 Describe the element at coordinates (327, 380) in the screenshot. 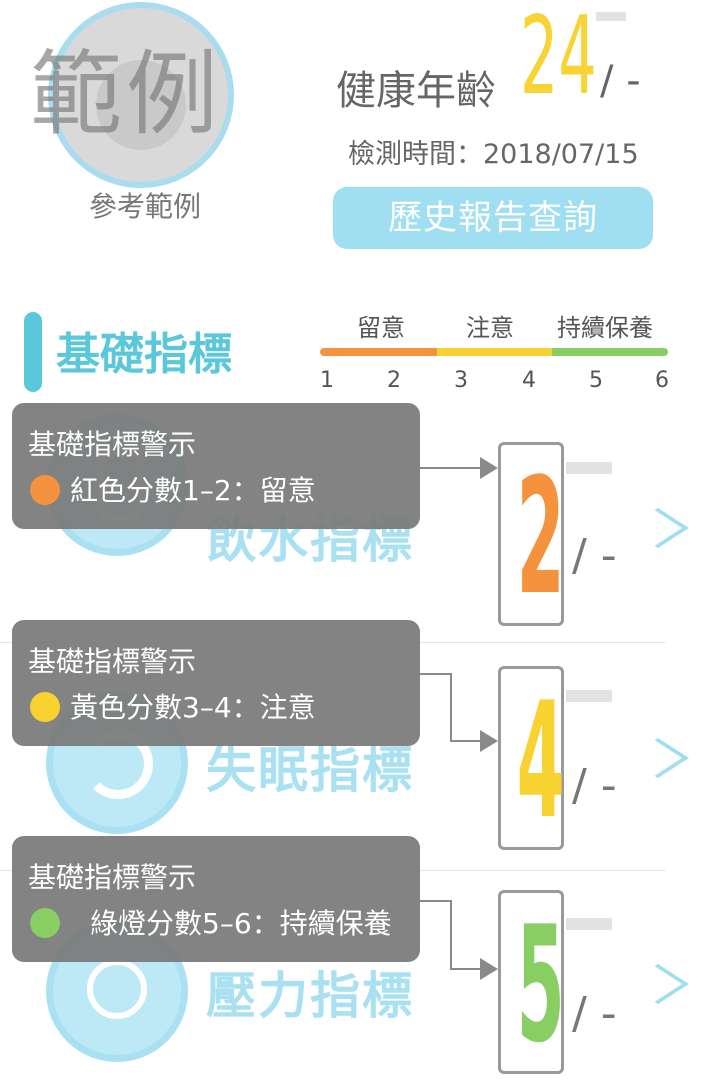

I see `scale-tick: 1` at that location.